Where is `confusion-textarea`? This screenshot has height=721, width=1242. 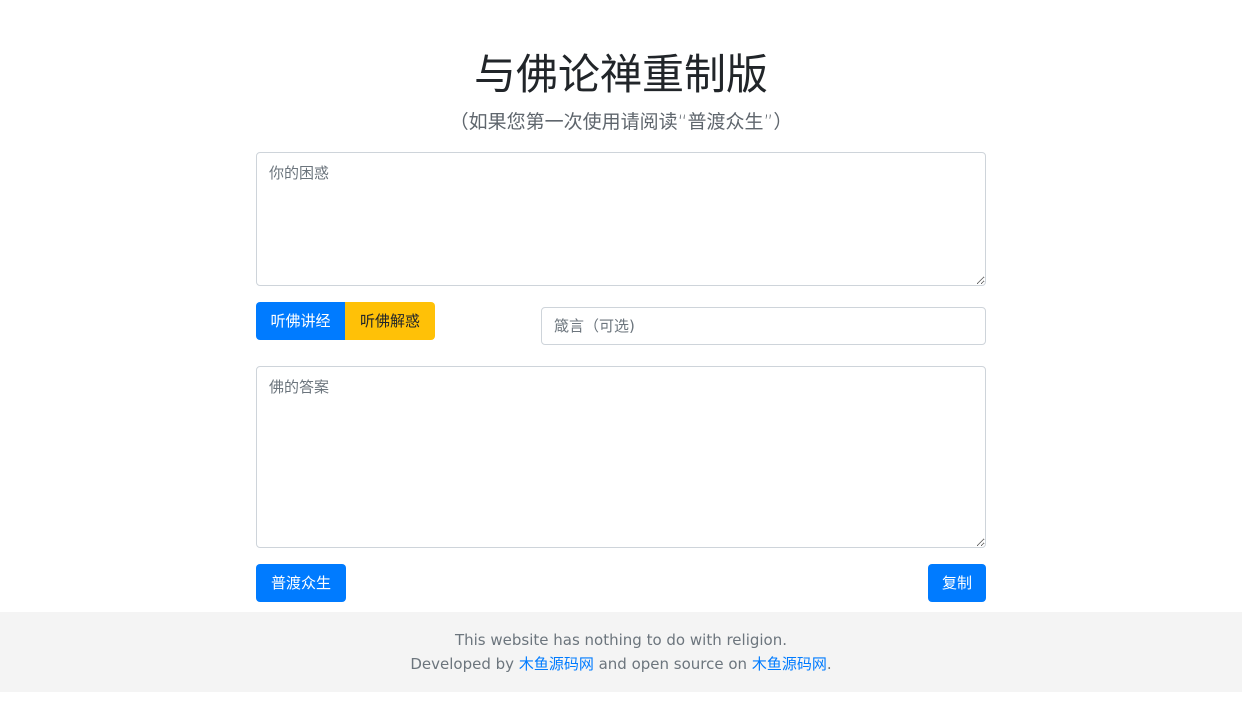 confusion-textarea is located at coordinates (621, 219).